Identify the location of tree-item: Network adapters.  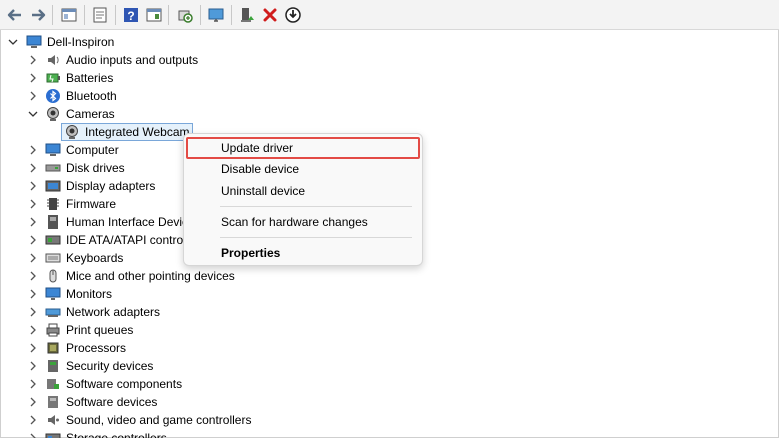
(130, 312).